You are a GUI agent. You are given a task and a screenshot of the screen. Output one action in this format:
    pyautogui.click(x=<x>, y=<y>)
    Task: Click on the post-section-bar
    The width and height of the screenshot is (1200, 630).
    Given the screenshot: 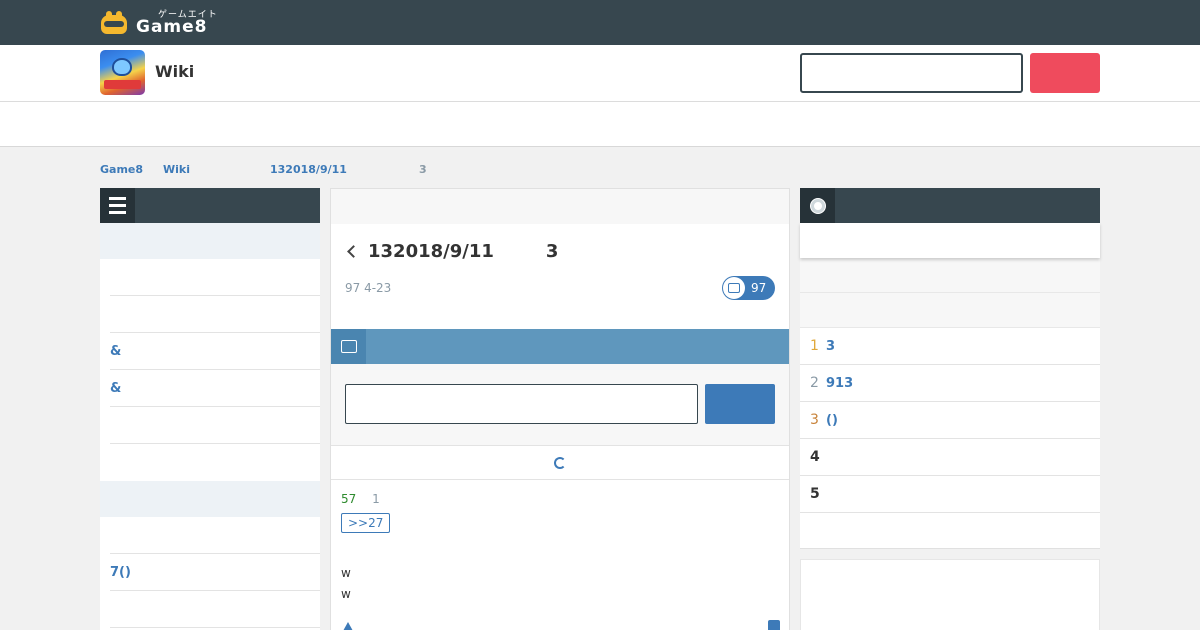 What is the action you would take?
    pyautogui.click(x=560, y=346)
    